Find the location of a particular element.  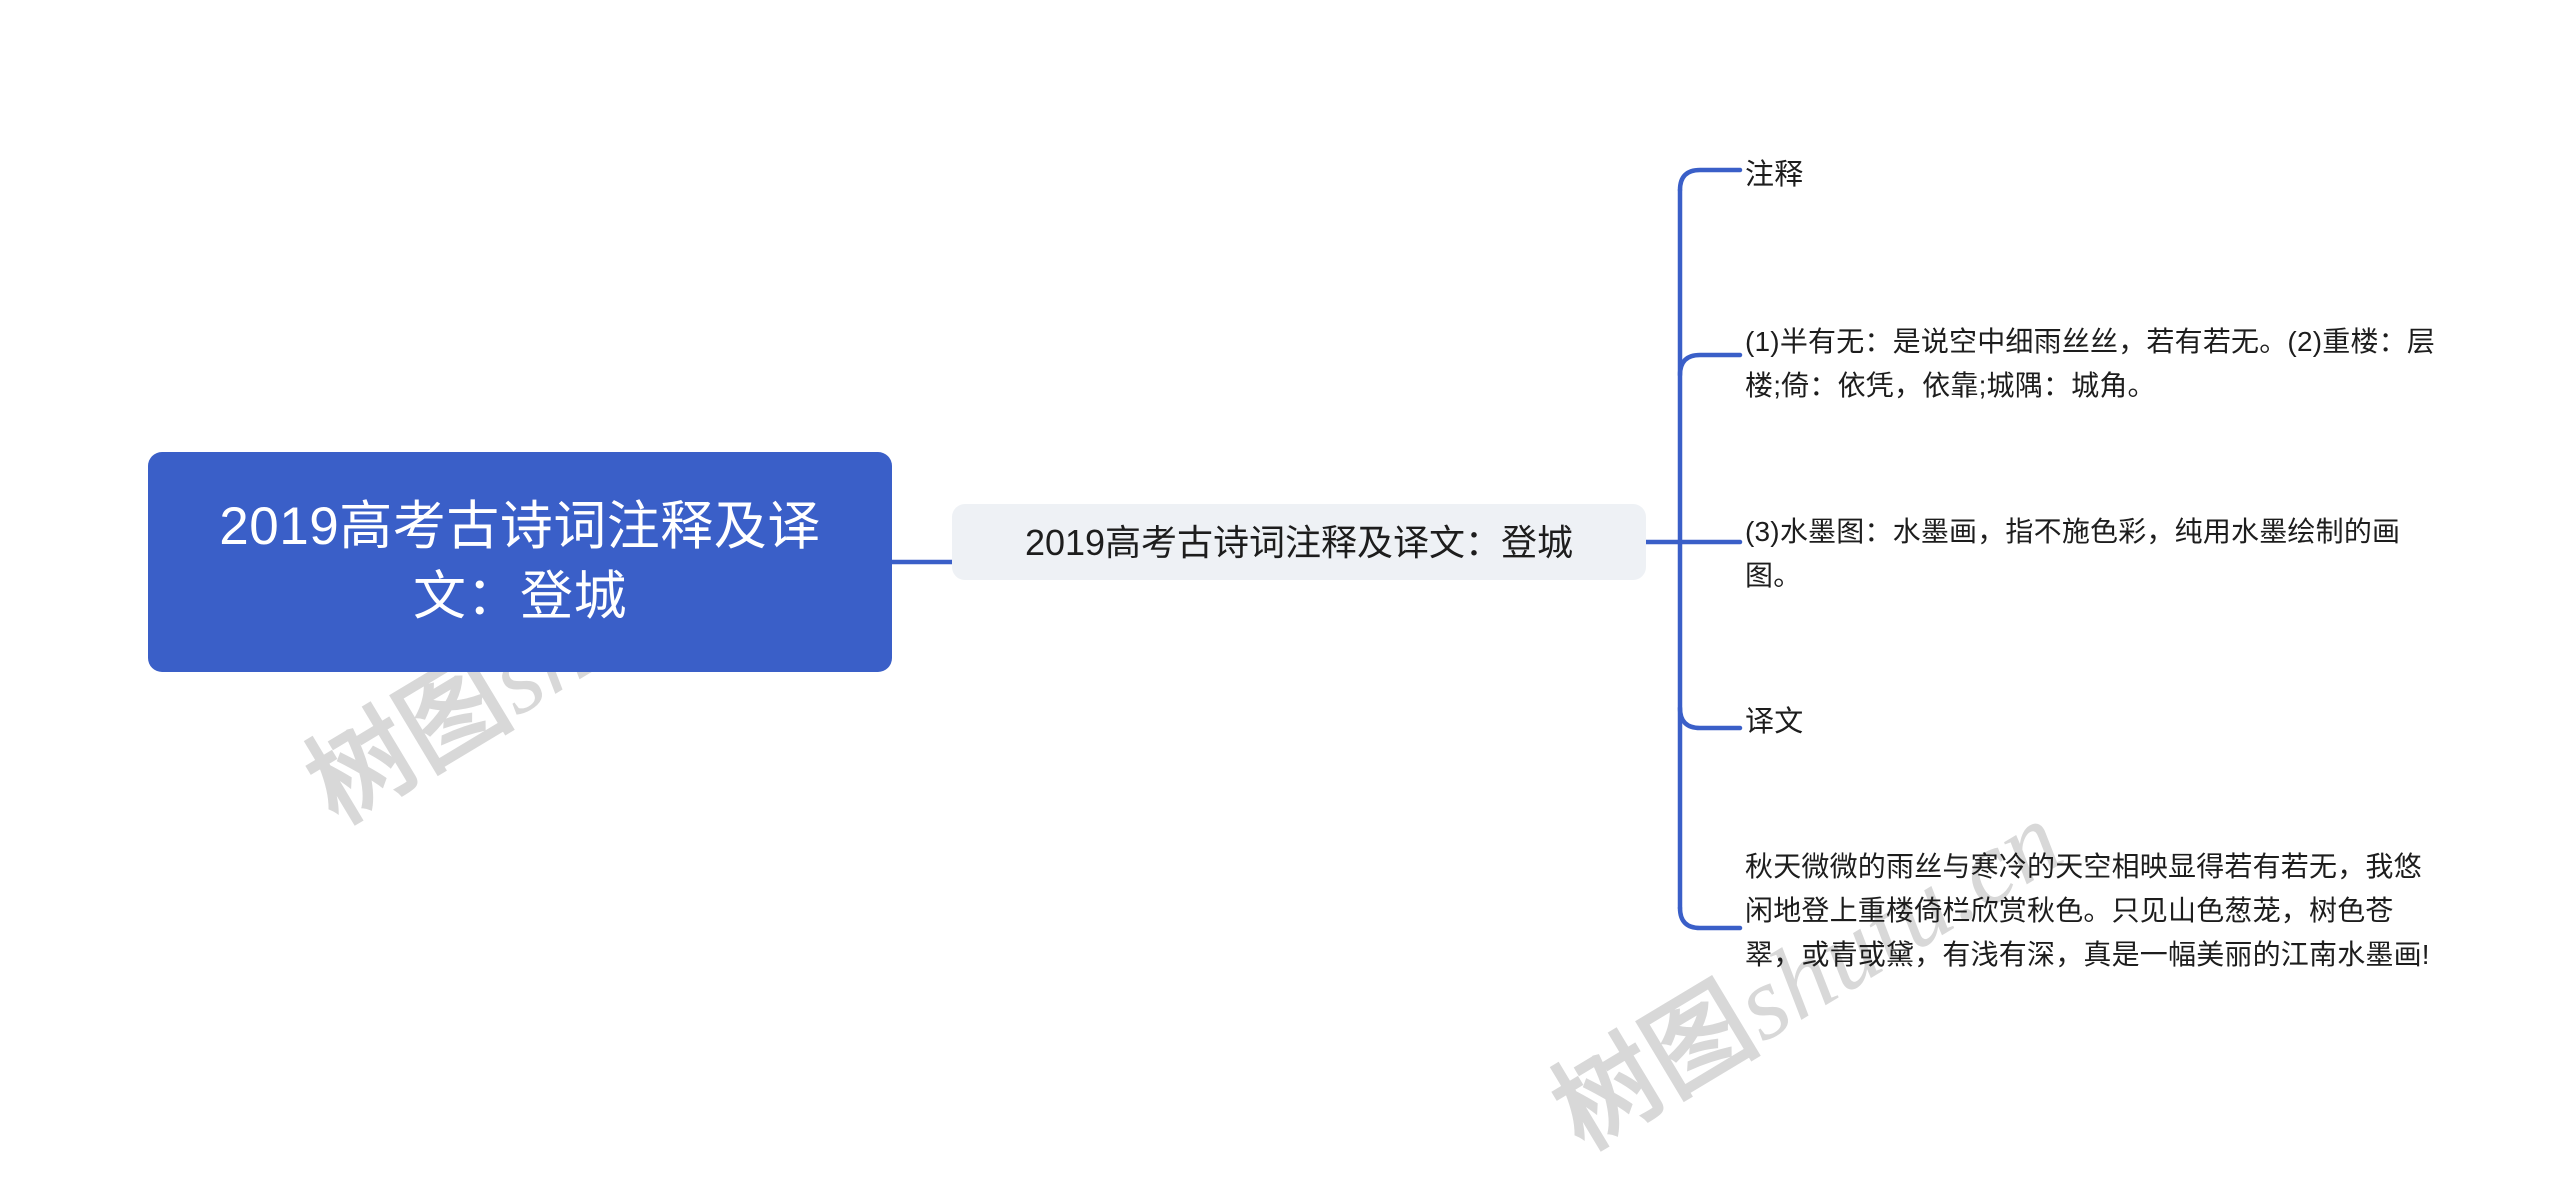

root-node: 2019高考古诗词注释及译文：登城 is located at coordinates (520, 562).